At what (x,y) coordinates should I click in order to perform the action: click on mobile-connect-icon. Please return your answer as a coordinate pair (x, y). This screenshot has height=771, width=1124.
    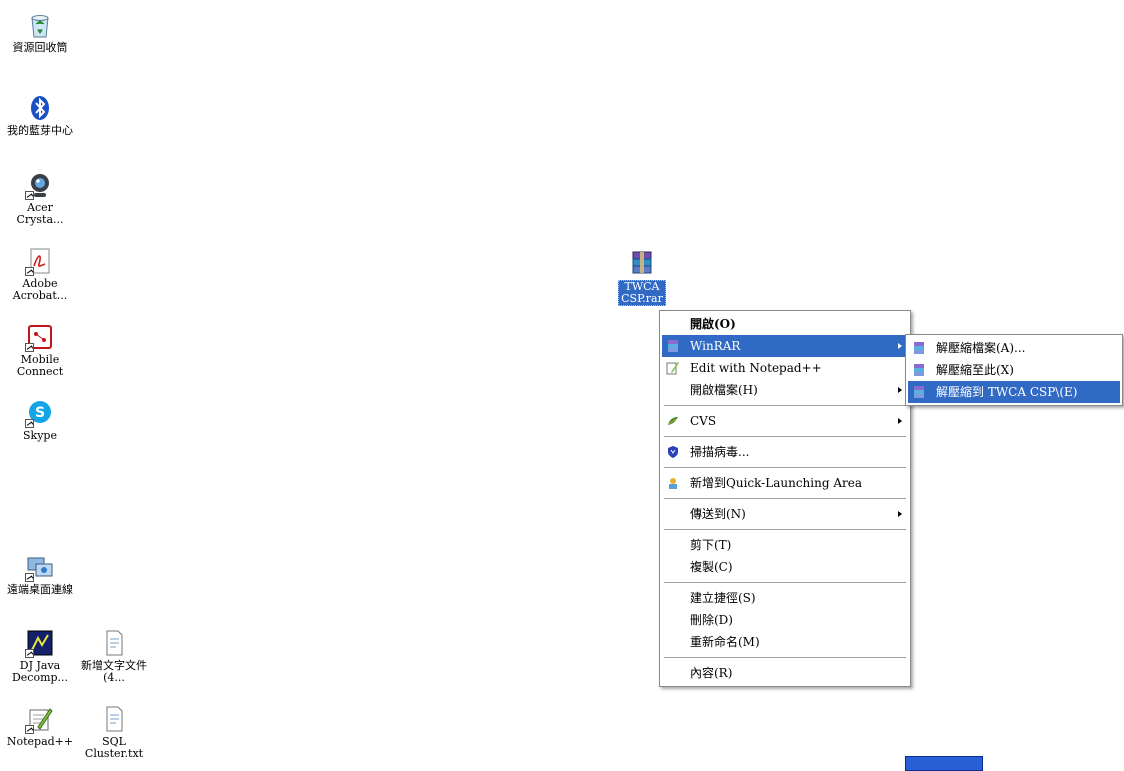
    Looking at the image, I should click on (40, 337).